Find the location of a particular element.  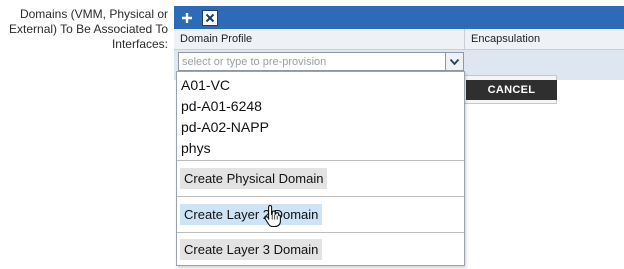

dropdown-option-phys: phys is located at coordinates (196, 148).